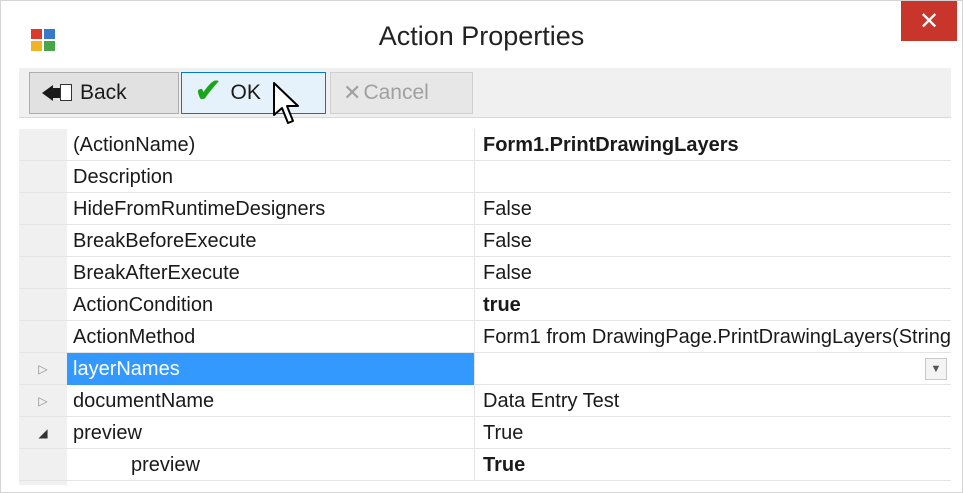  Describe the element at coordinates (396, 92) in the screenshot. I see `cancel-button-label: Cancel` at that location.